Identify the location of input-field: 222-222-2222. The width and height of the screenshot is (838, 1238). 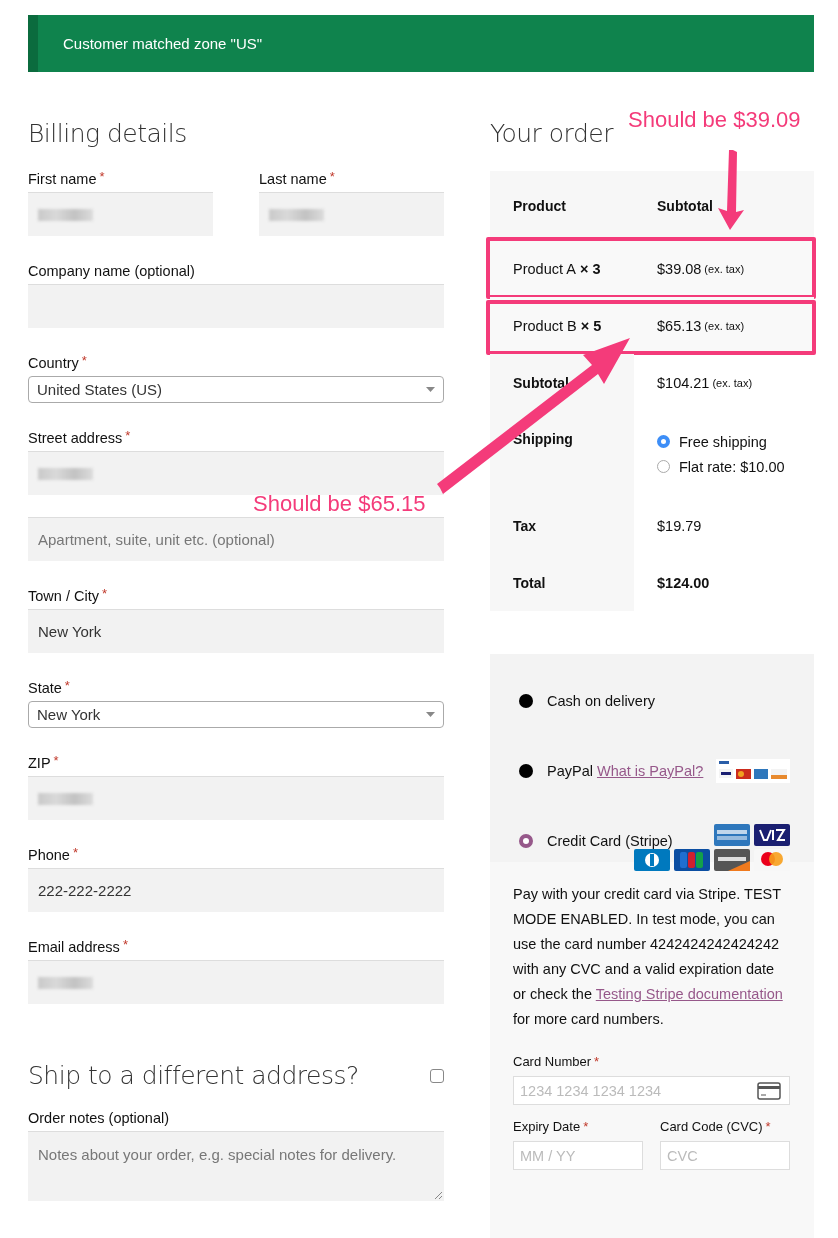
(236, 890).